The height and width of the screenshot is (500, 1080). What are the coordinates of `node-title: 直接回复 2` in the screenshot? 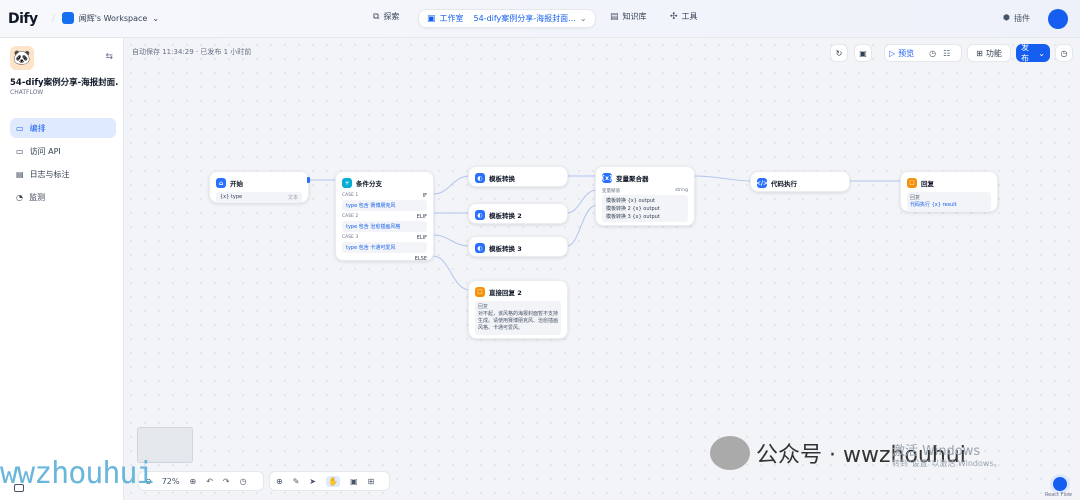 It's located at (505, 293).